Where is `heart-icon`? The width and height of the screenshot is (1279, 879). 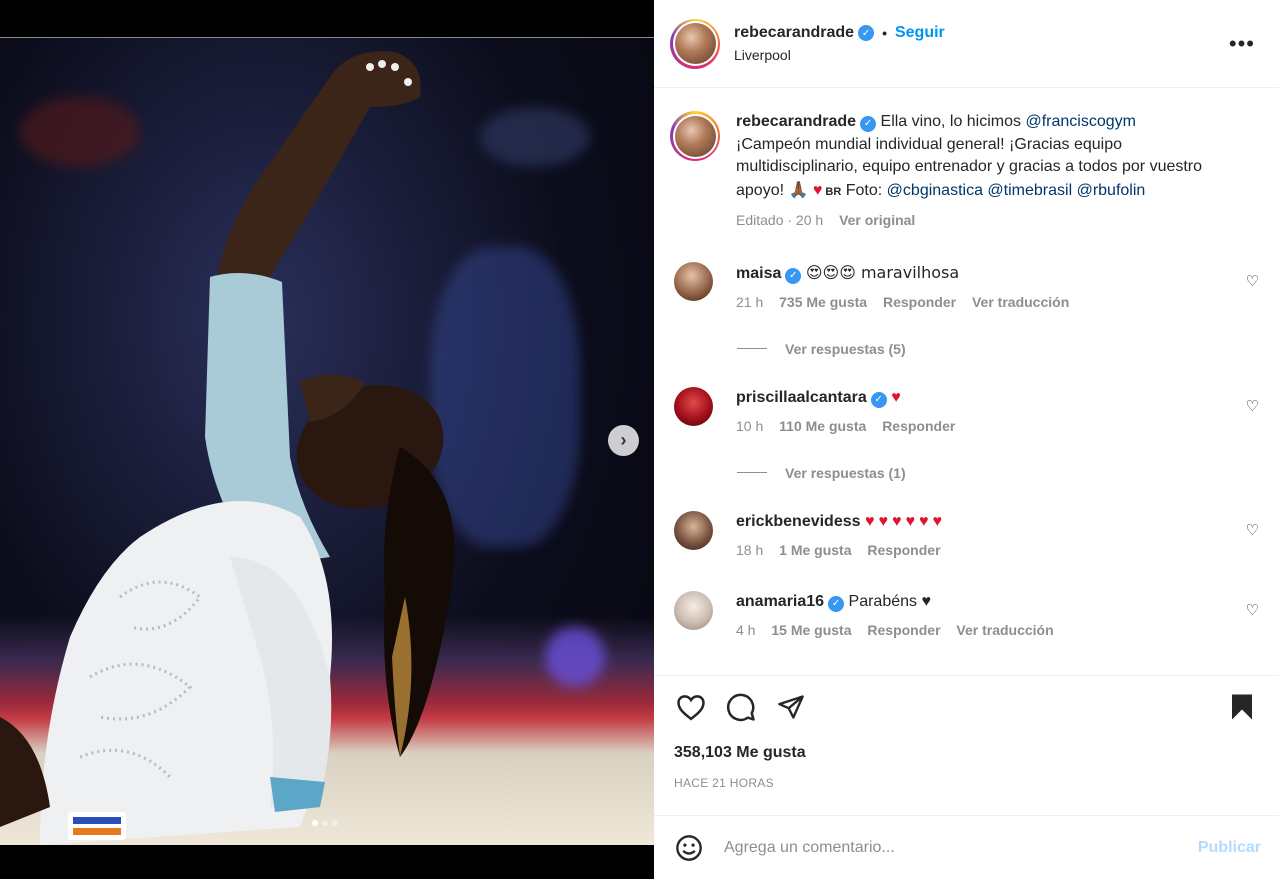 heart-icon is located at coordinates (691, 707).